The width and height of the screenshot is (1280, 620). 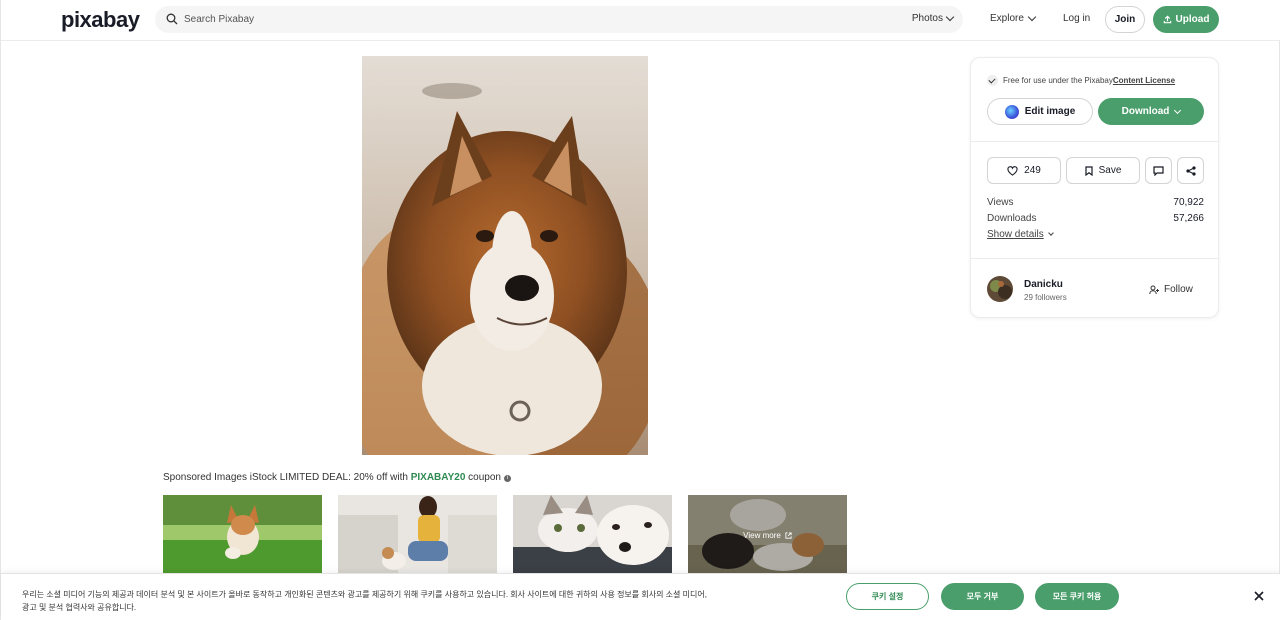 I want to click on downloads-value: 57,266, so click(x=1188, y=218).